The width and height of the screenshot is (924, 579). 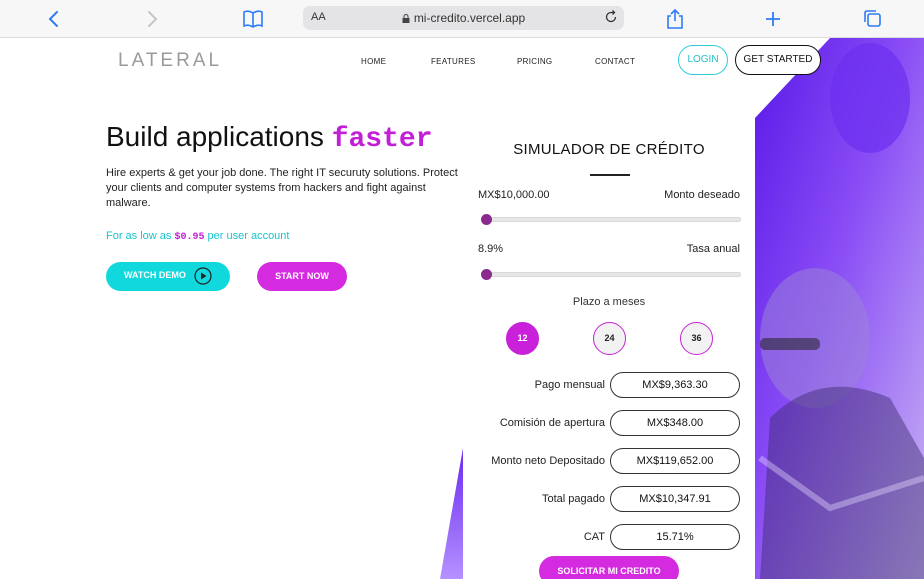 I want to click on nav-home: HOME, so click(x=373, y=61).